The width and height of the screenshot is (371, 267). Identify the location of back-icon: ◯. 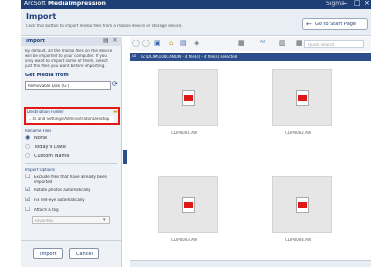
(136, 43).